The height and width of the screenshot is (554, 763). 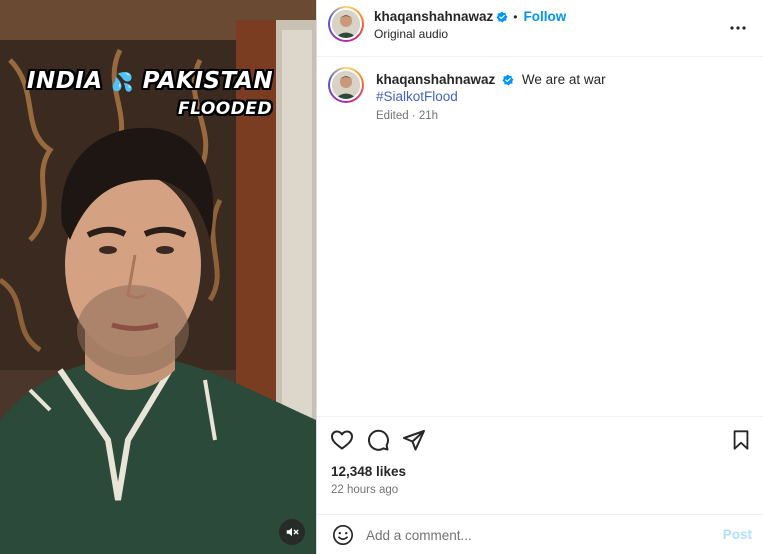 I want to click on share-button, so click(x=414, y=440).